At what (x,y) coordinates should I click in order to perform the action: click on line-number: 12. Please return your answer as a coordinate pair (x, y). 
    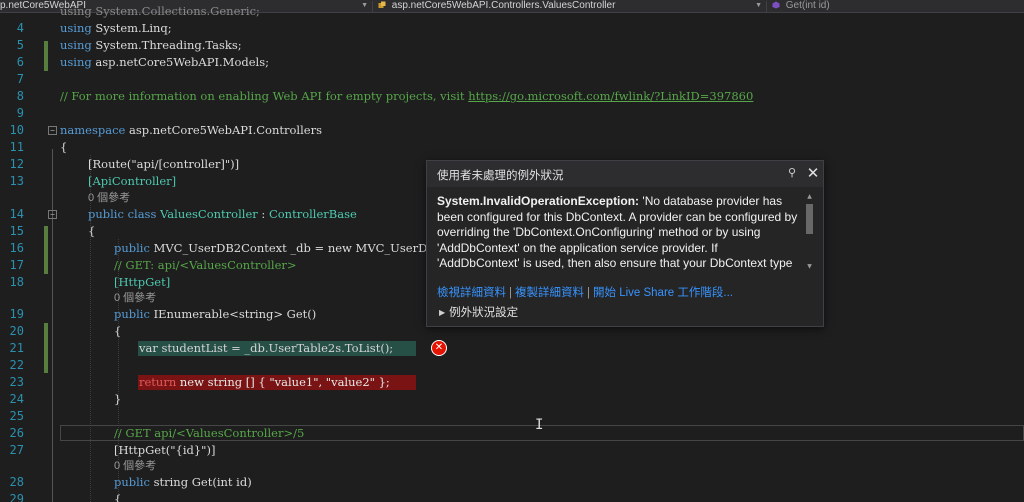
    Looking at the image, I should click on (16, 164).